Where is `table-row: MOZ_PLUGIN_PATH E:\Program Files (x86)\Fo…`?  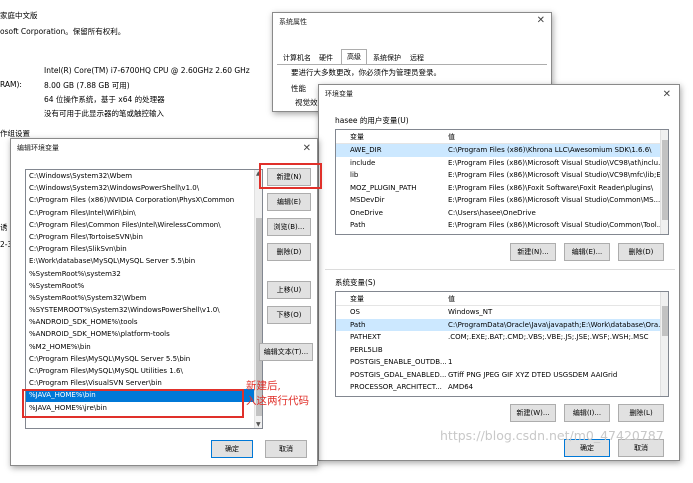
table-row: MOZ_PLUGIN_PATH E:\Program Files (x86)\Fo… is located at coordinates (502, 188).